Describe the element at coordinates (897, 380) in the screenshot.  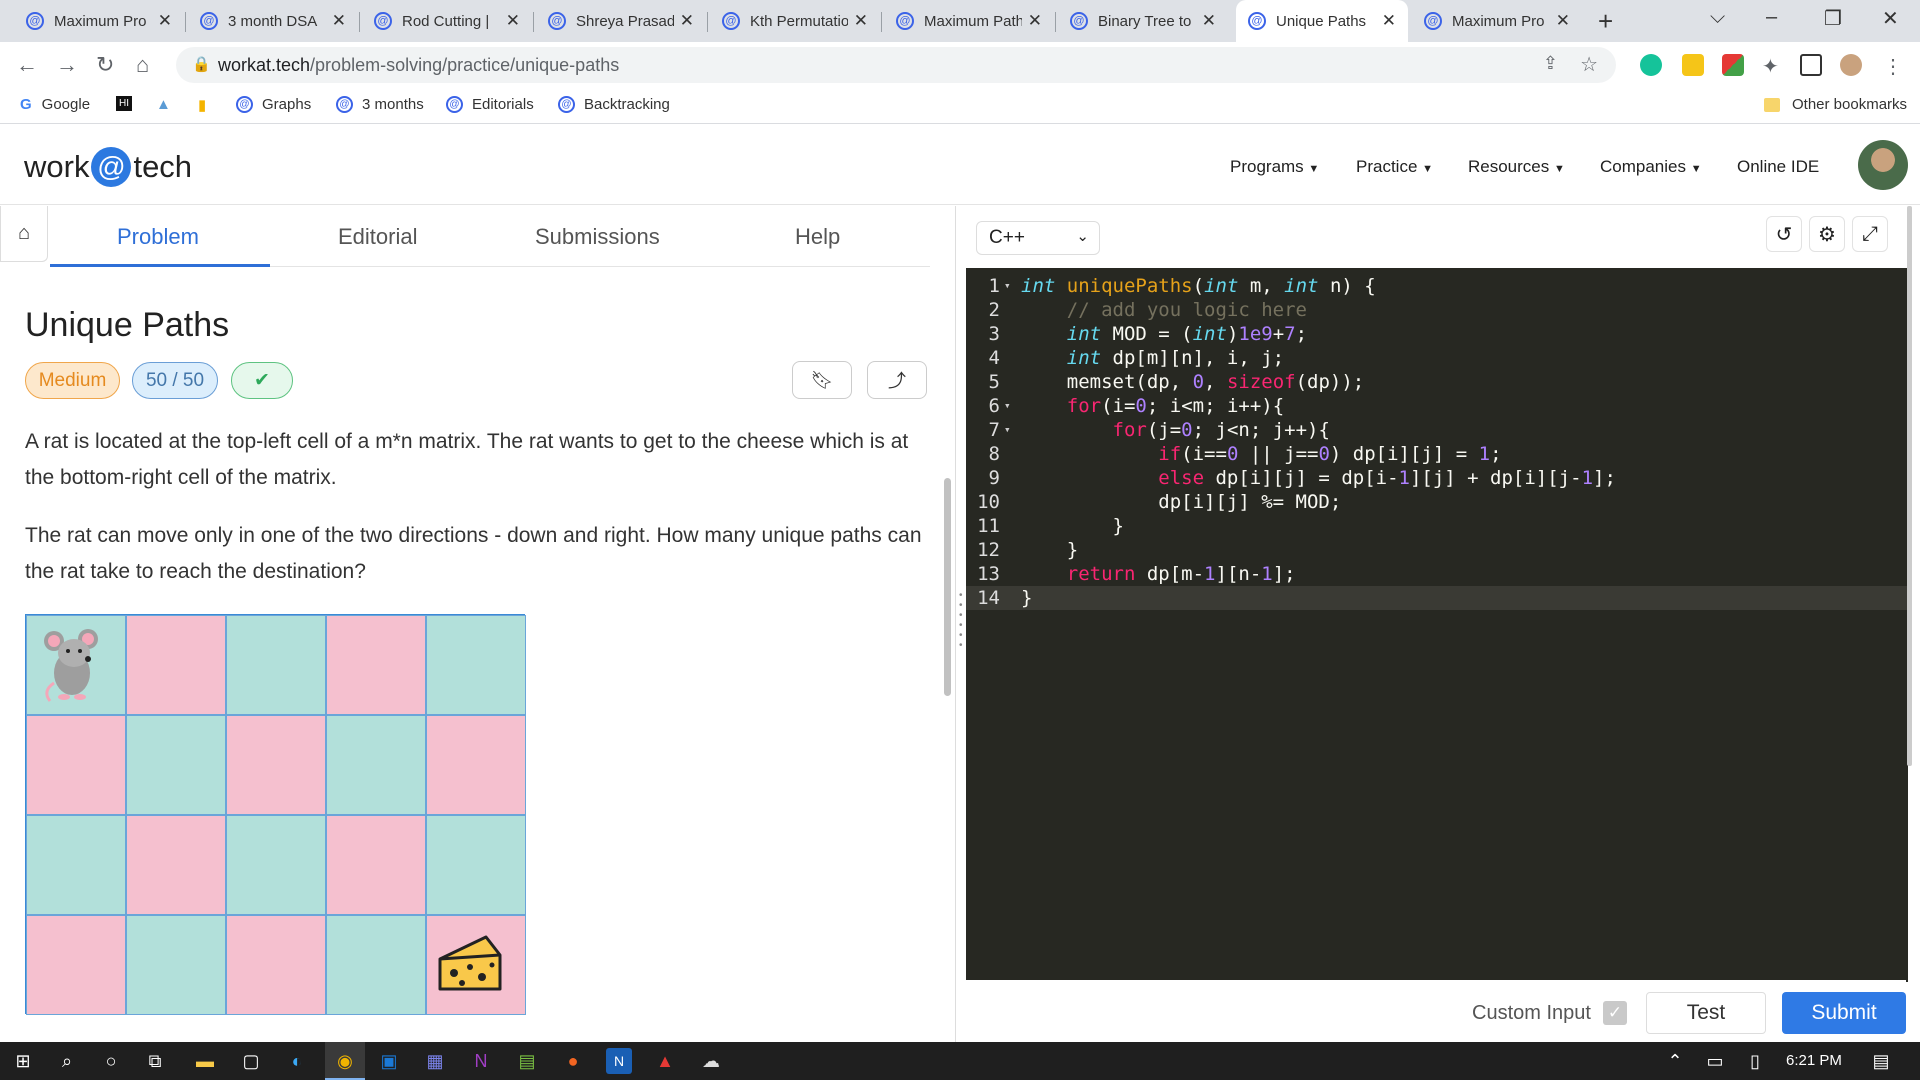
I see `share-button: ⤴` at that location.